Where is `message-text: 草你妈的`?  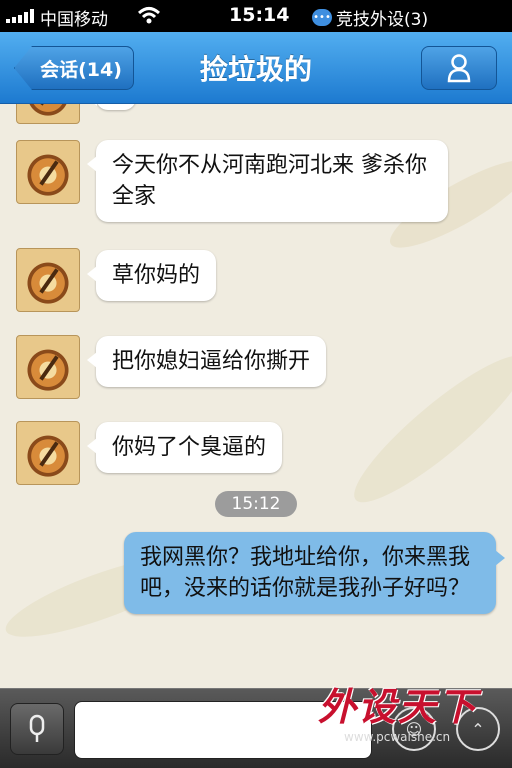
message-text: 草你妈的 is located at coordinates (156, 275).